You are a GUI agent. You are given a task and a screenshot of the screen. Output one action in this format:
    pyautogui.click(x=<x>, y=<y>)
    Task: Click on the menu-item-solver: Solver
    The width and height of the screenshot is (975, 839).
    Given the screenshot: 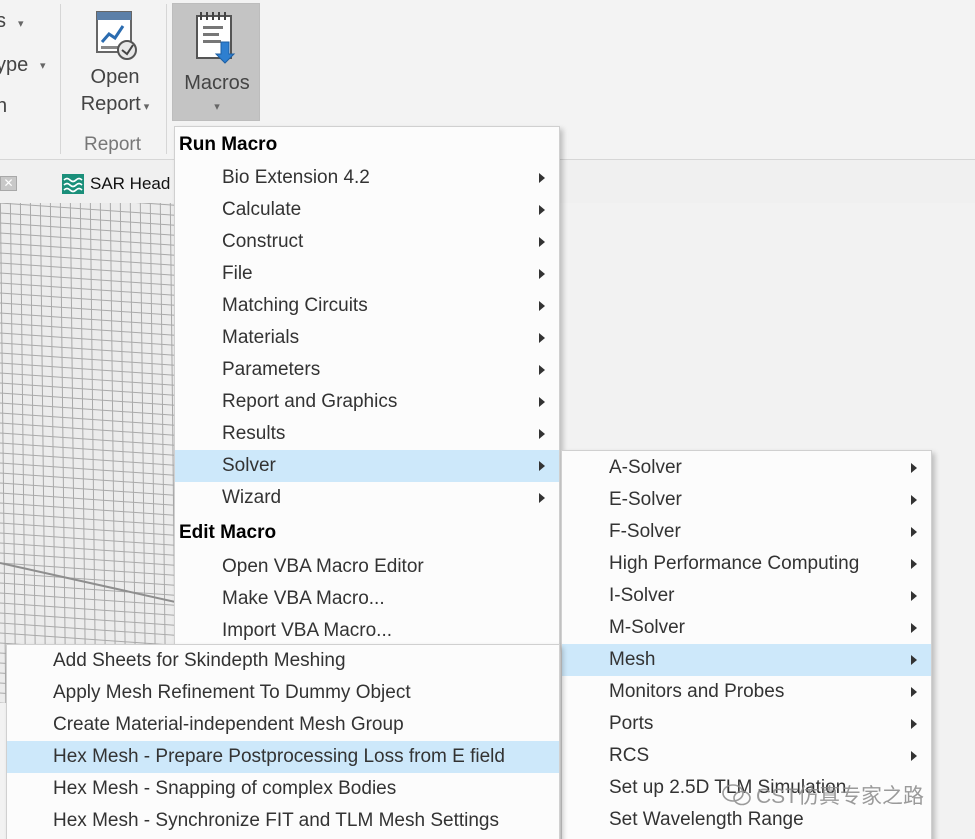 What is the action you would take?
    pyautogui.click(x=367, y=466)
    